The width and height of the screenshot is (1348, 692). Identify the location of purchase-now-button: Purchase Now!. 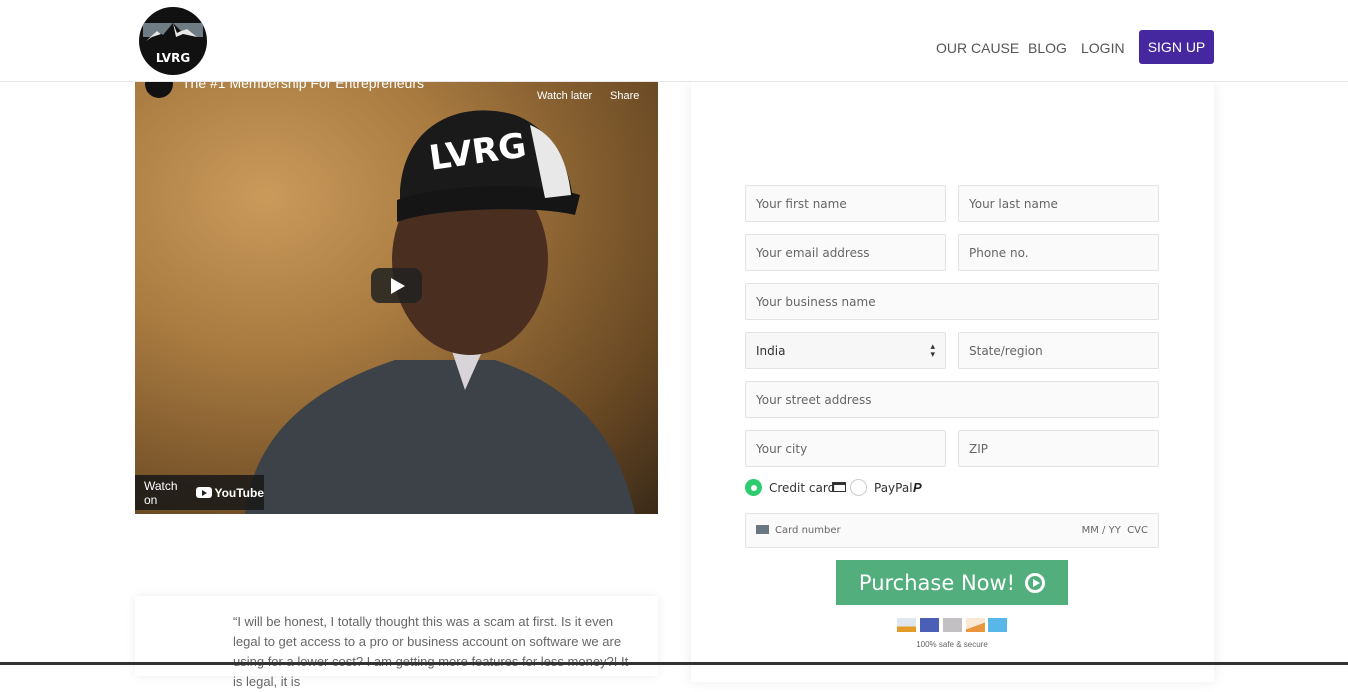
(952, 582).